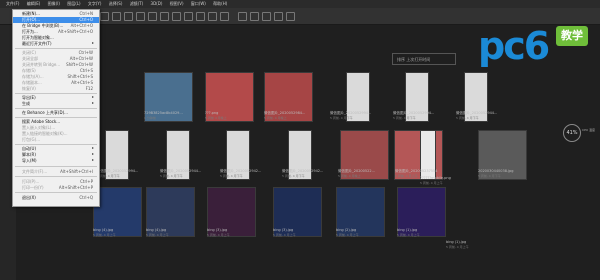 The height and width of the screenshot is (280, 600). What do you see at coordinates (76, 171) in the screenshot?
I see `menu-item-shortcut: Alt+Shift+Ctrl+I` at bounding box center [76, 171].